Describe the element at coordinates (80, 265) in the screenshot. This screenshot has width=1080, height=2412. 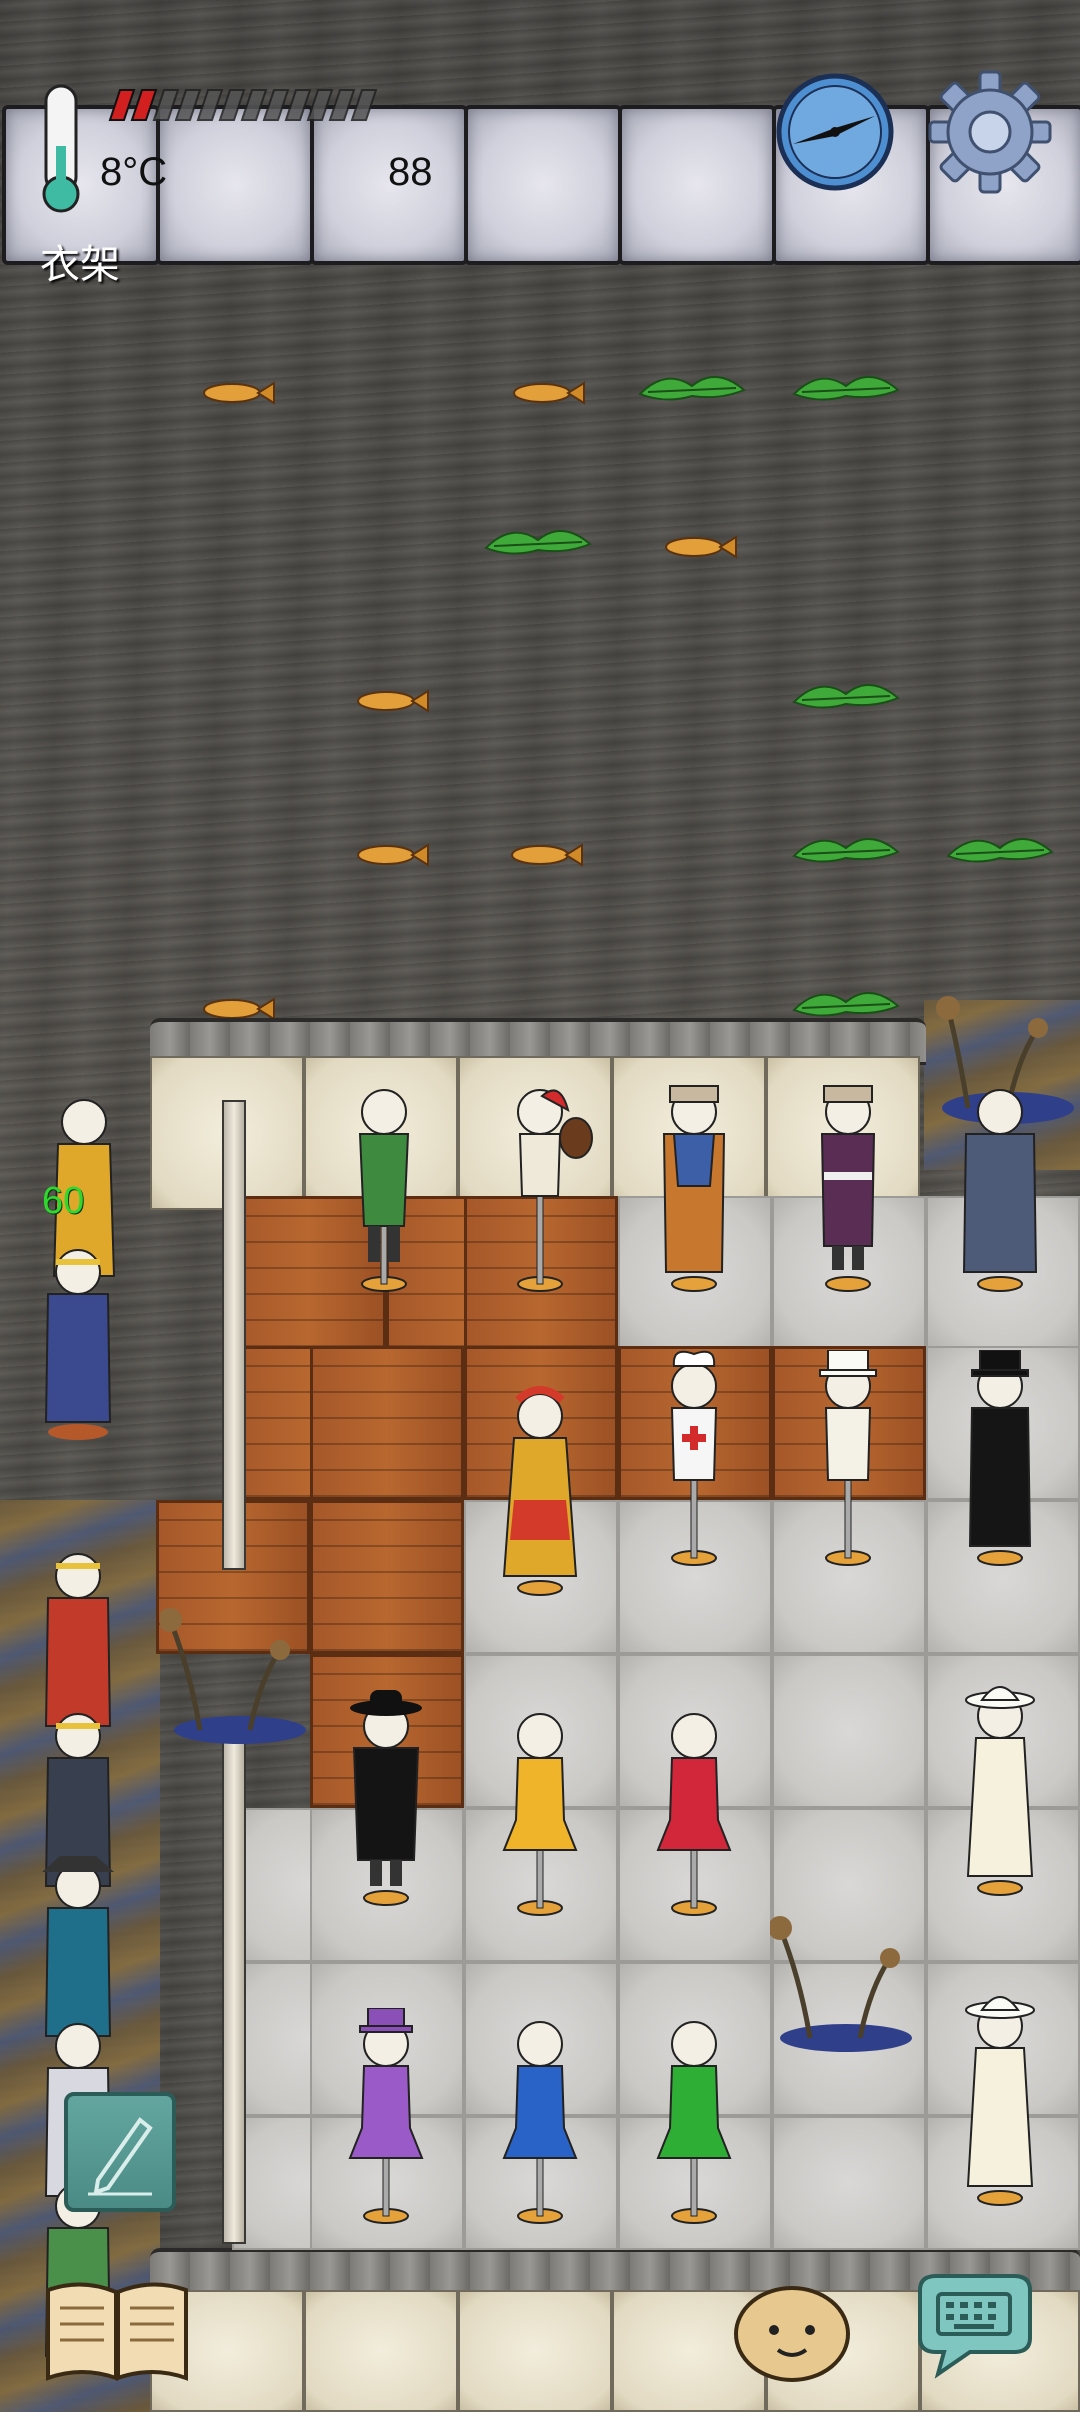
I see `hovered-object-label: 衣架` at that location.